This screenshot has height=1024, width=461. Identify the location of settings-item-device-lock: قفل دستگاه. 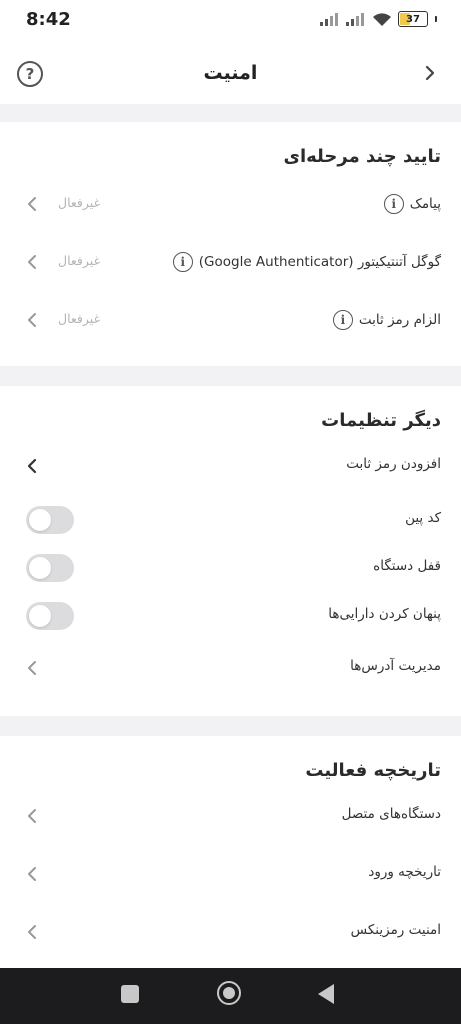
(230, 568).